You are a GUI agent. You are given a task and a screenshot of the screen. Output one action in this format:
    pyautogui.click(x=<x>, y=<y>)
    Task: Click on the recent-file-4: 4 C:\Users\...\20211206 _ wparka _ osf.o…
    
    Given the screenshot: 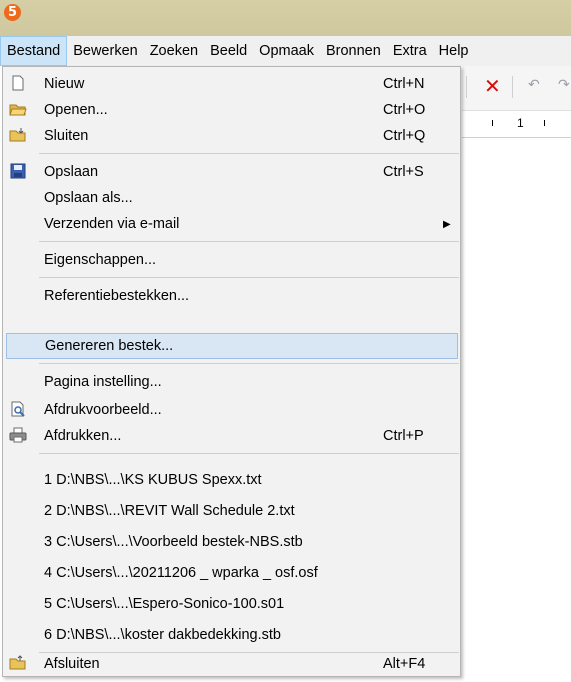 What is the action you would take?
    pyautogui.click(x=231, y=573)
    